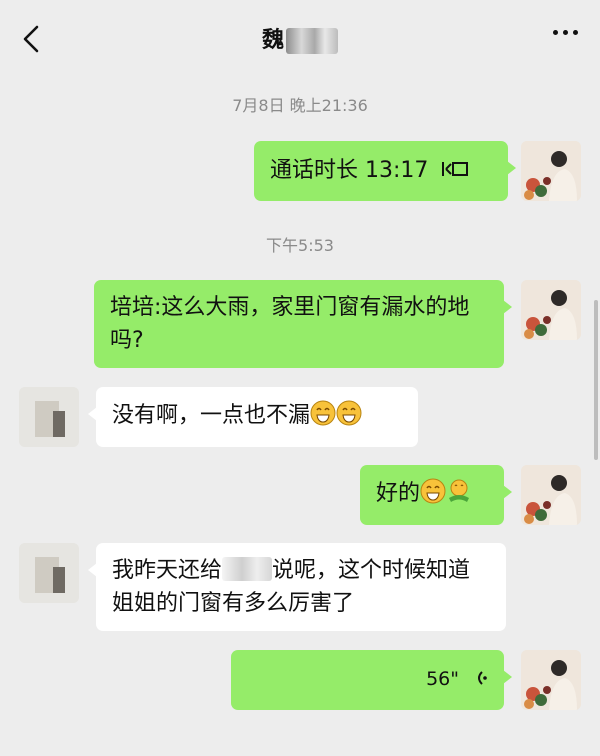  I want to click on scrollbar, so click(596, 380).